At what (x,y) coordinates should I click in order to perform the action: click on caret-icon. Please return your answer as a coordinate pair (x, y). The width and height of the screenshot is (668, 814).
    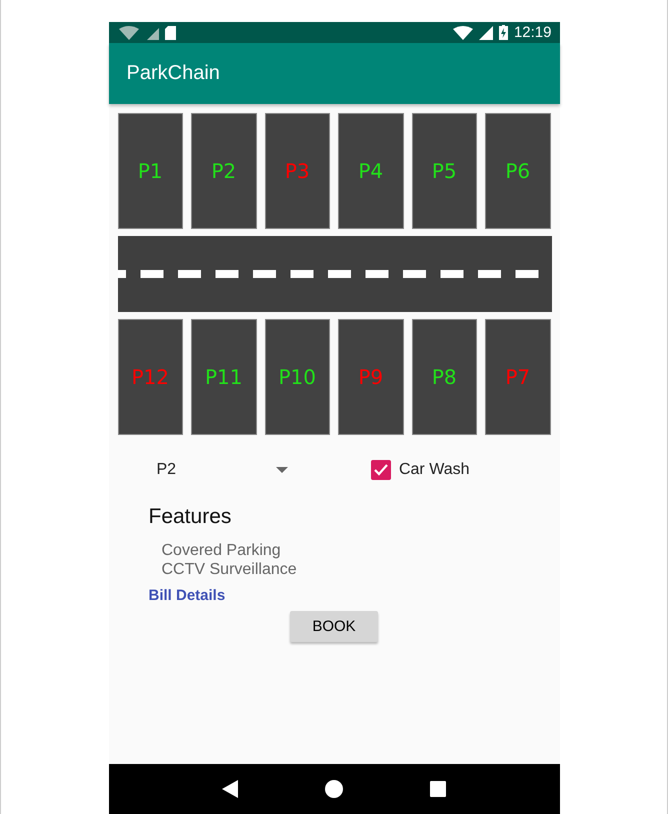
    Looking at the image, I should click on (282, 470).